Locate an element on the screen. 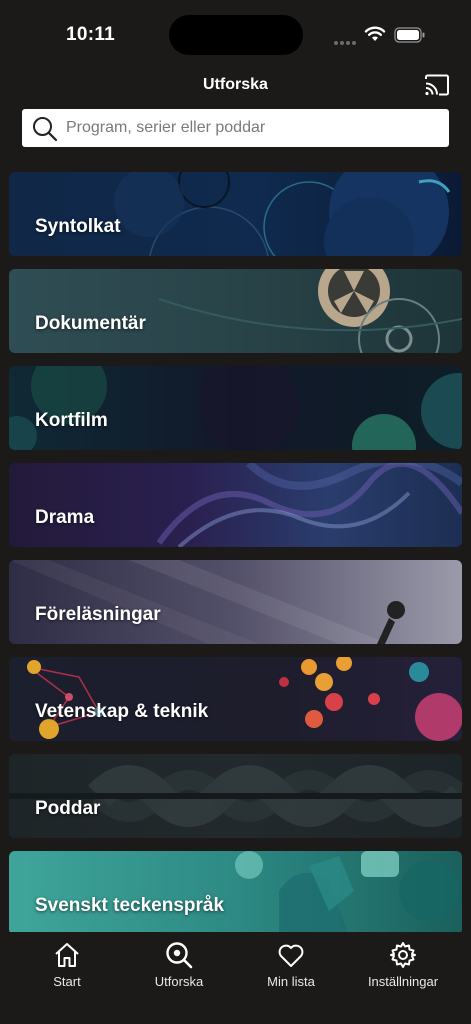 Image resolution: width=471 pixels, height=1024 pixels. category-card-drama: Drama is located at coordinates (235, 505).